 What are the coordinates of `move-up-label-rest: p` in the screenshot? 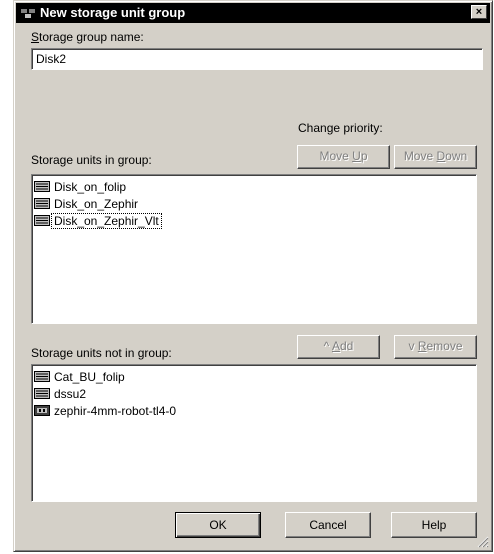 It's located at (364, 156).